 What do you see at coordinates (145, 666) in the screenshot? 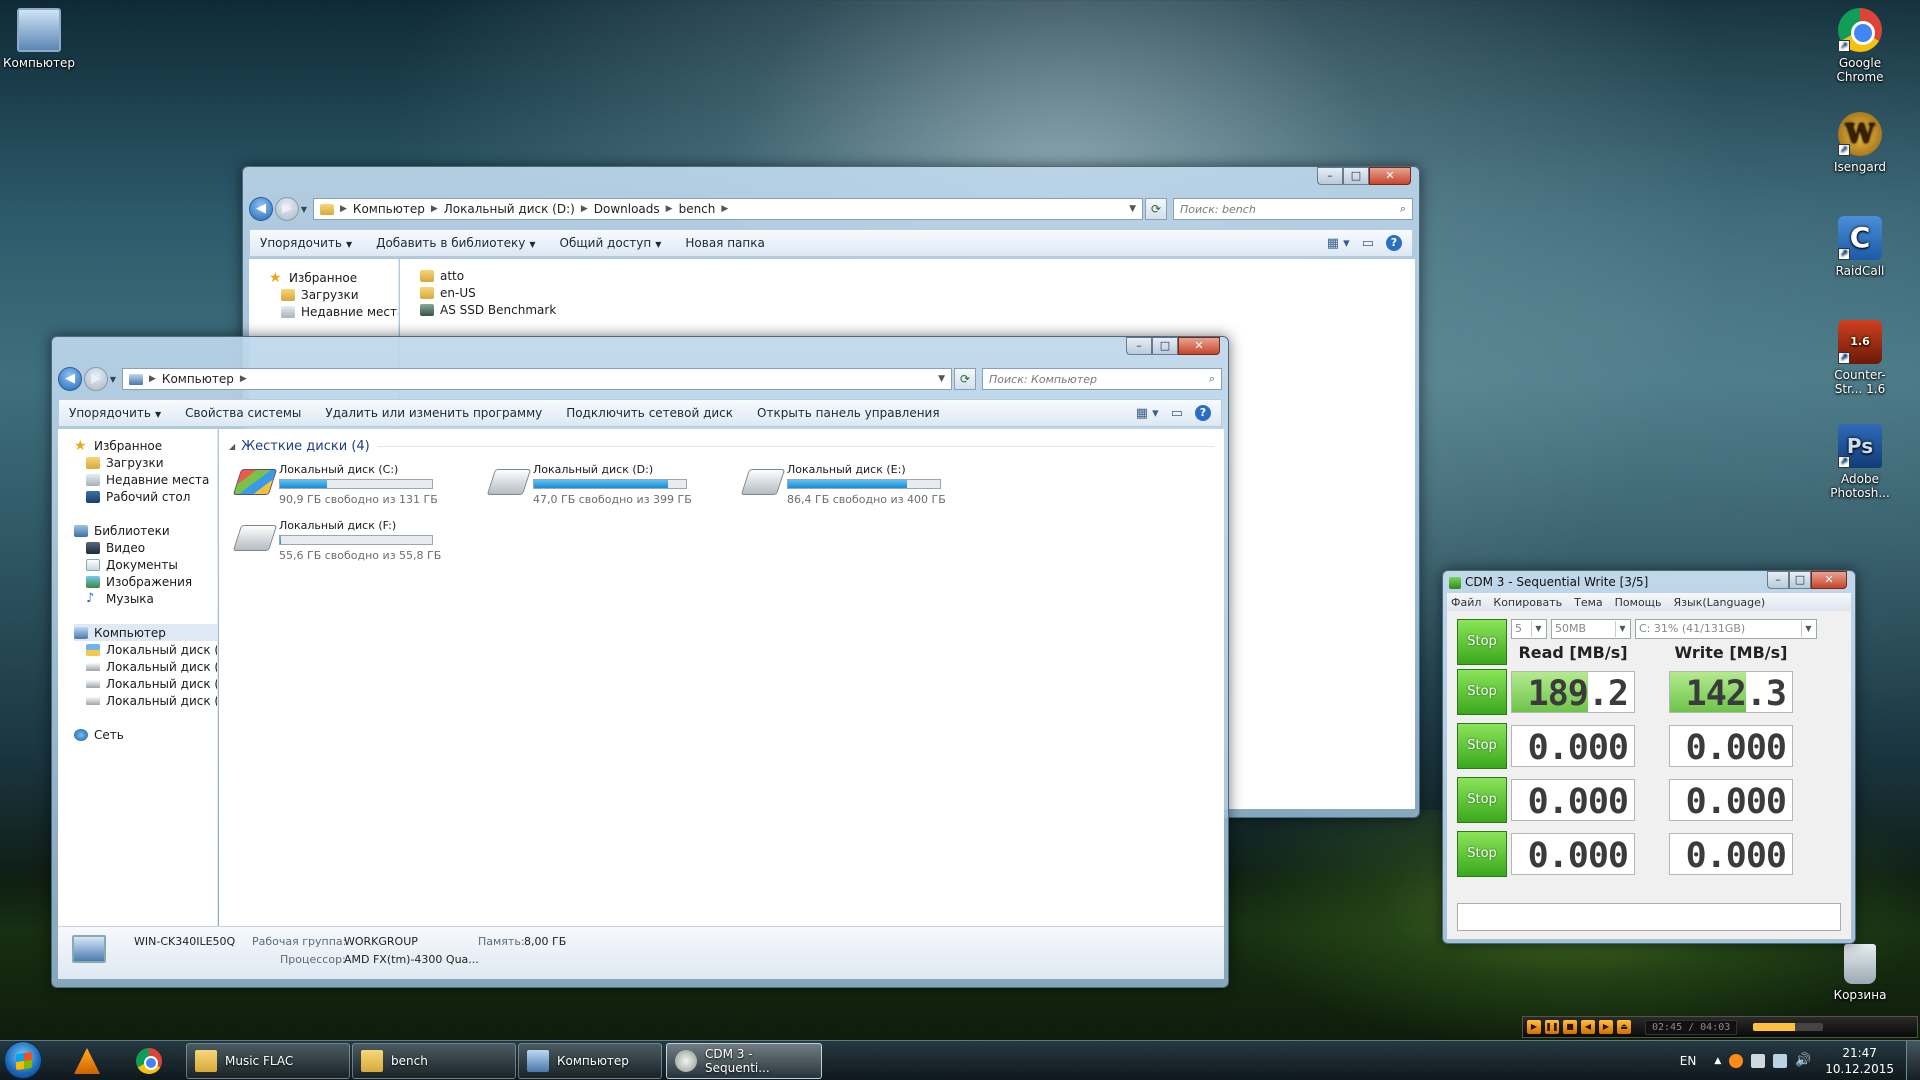
I see `nav-item-drive-d: Локальный диск (D` at bounding box center [145, 666].